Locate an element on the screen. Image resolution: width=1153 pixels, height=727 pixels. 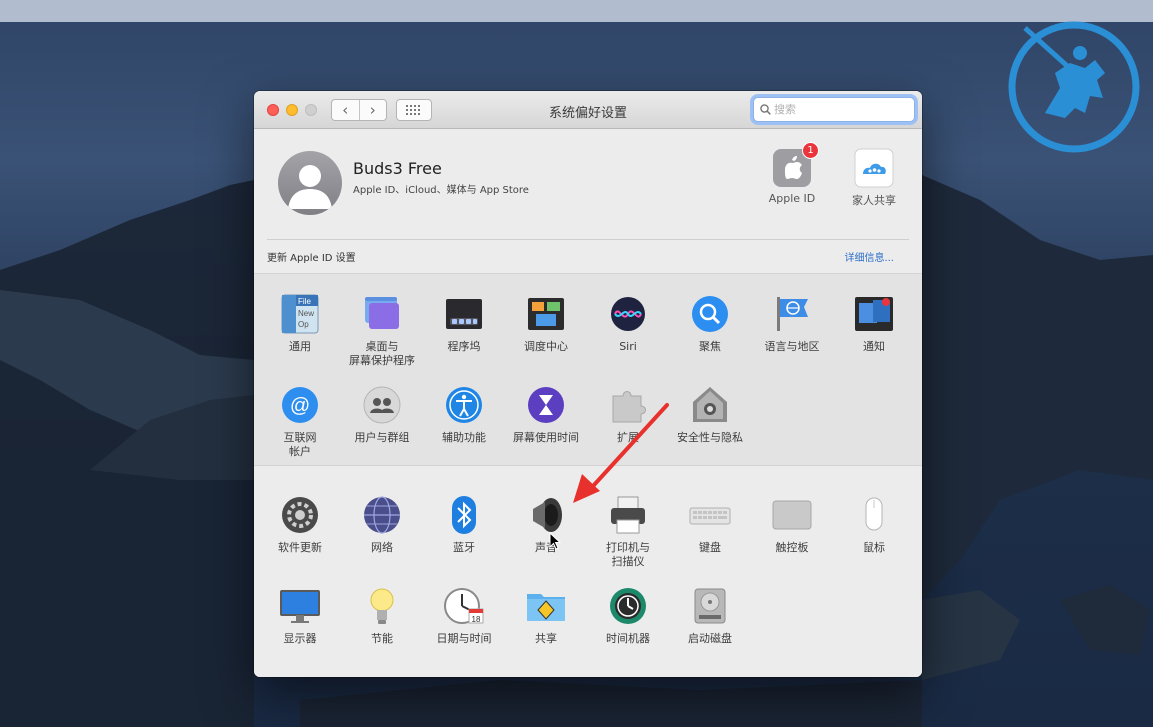
pane-displays: 显示器 is located at coordinates (300, 615).